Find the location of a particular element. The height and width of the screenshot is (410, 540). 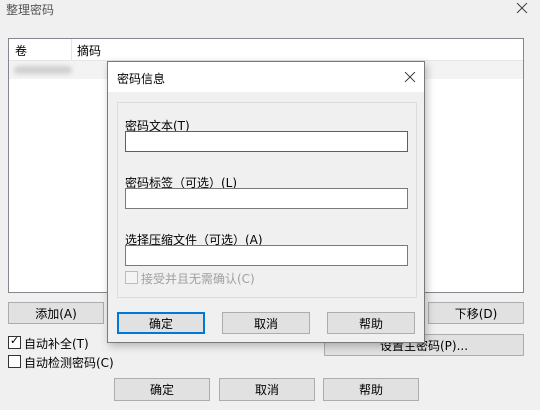

main-ok-button: 确定 is located at coordinates (162, 389).